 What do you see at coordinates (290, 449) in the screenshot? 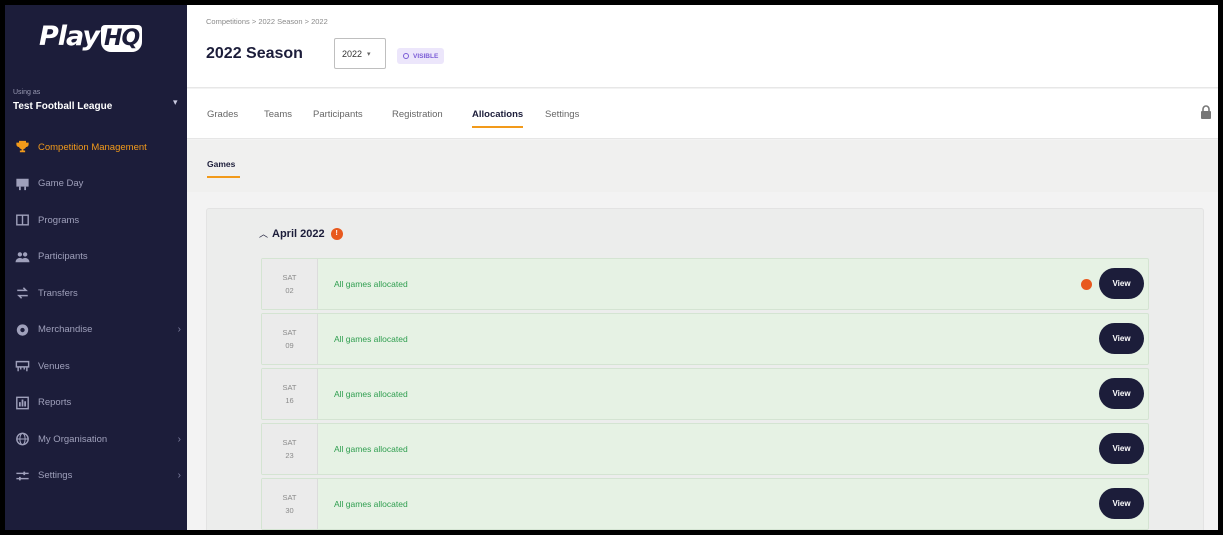
I see `game-date: SAT 23` at bounding box center [290, 449].